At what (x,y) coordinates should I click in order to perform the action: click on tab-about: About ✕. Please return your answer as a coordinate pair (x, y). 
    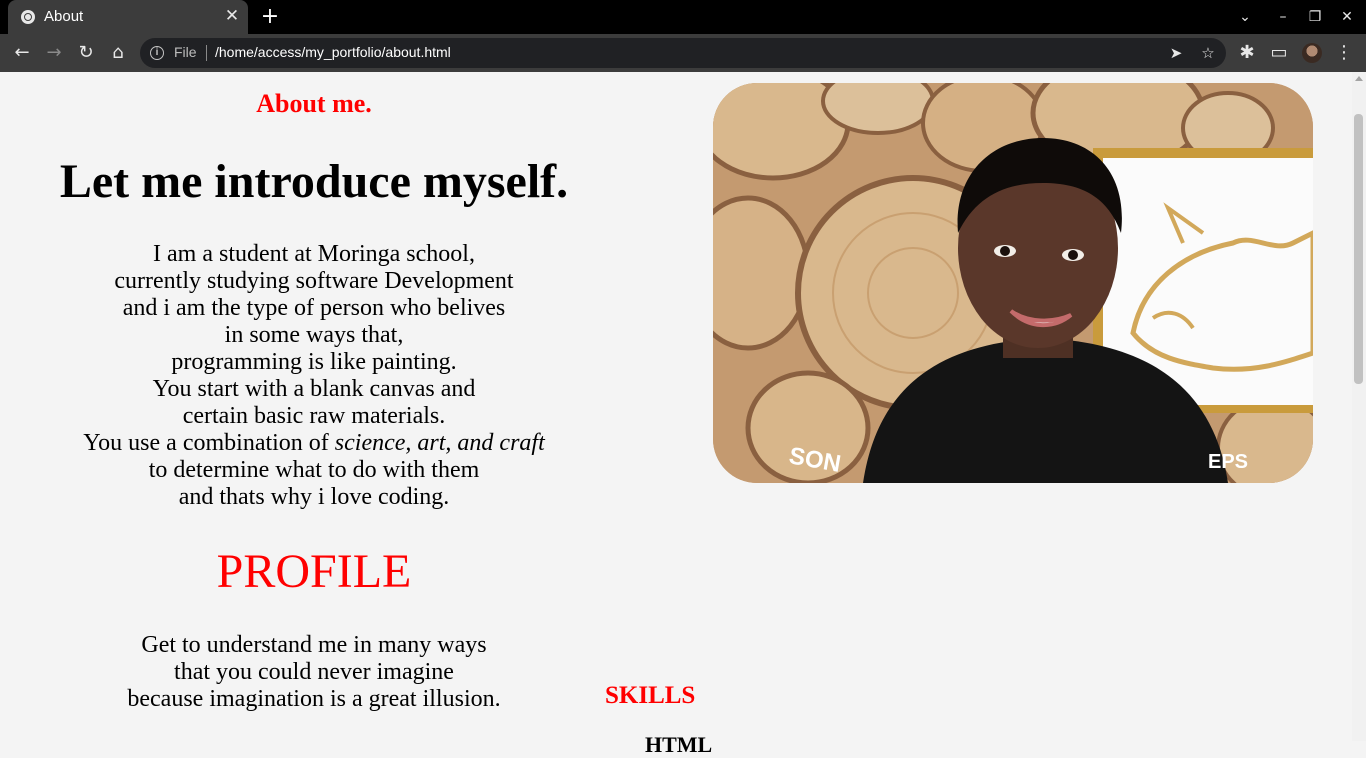
    Looking at the image, I should click on (128, 17).